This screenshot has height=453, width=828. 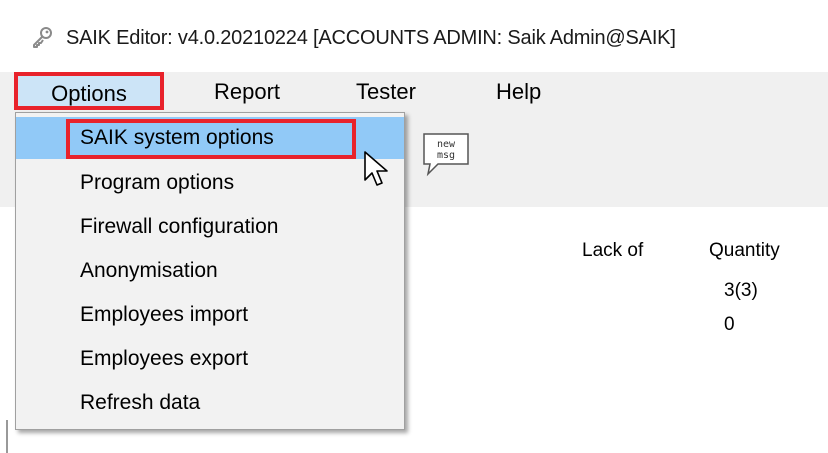 I want to click on menu-options: Options, so click(x=89, y=91).